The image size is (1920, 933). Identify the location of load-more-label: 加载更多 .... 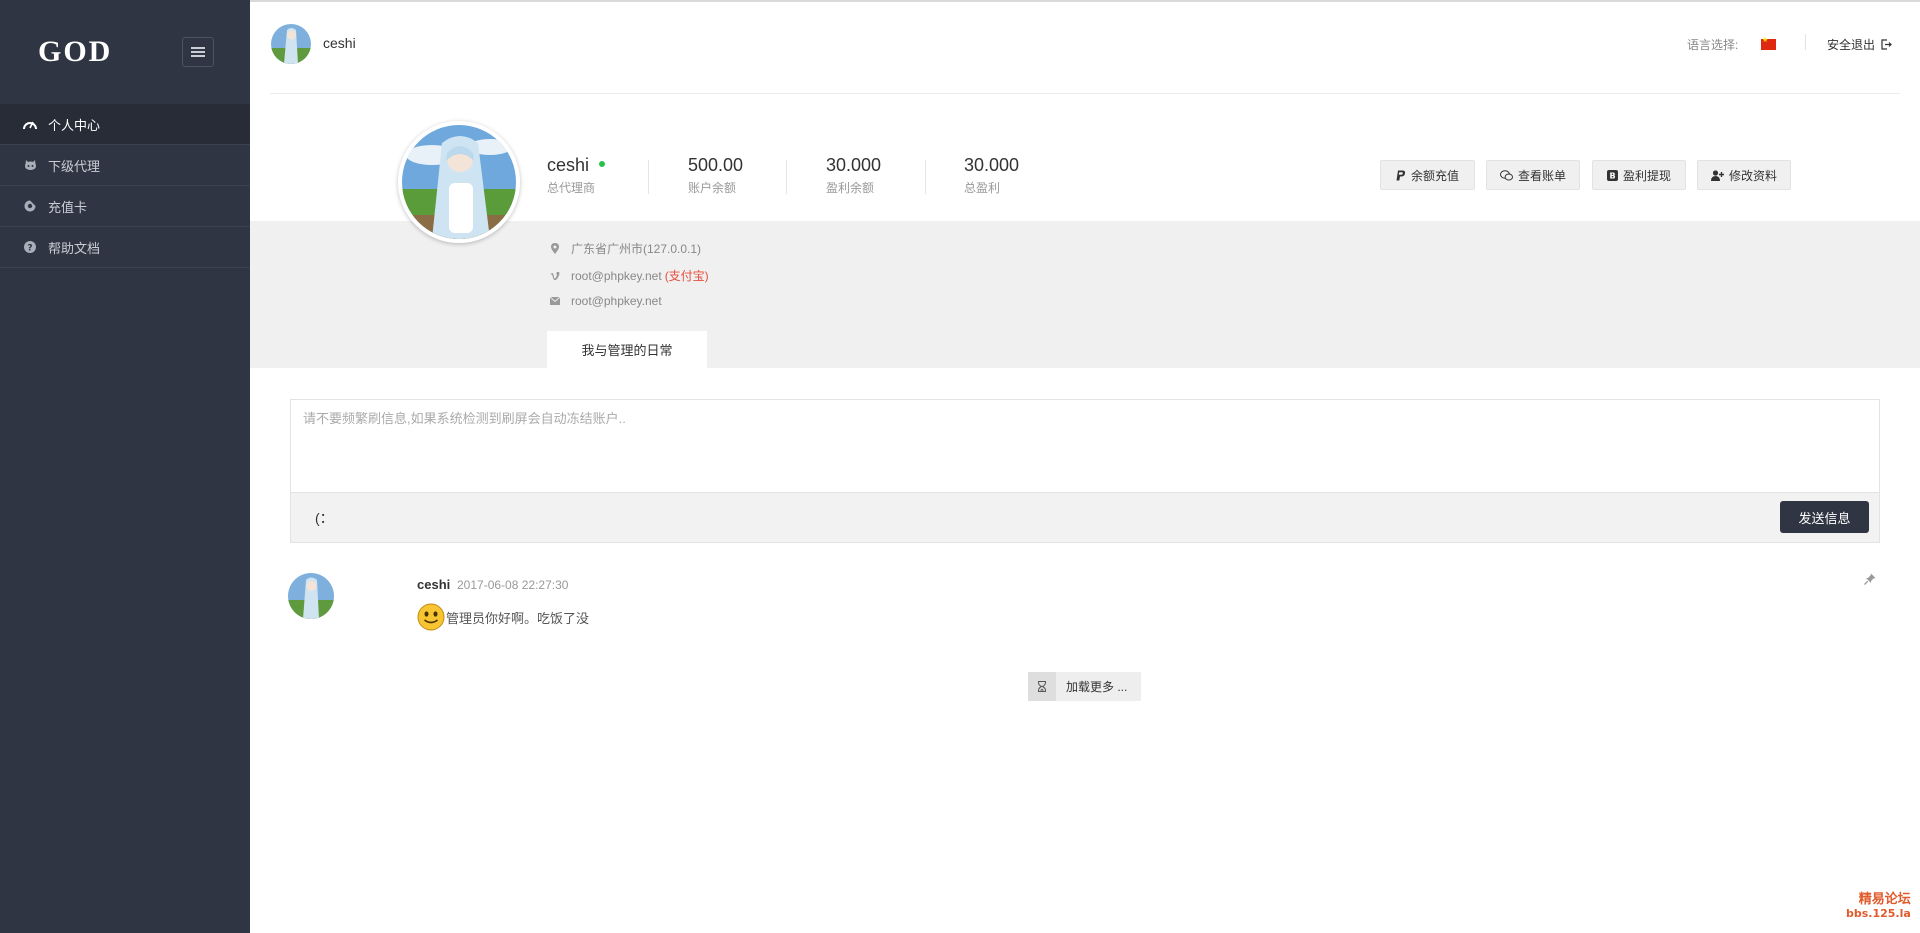
(1097, 687).